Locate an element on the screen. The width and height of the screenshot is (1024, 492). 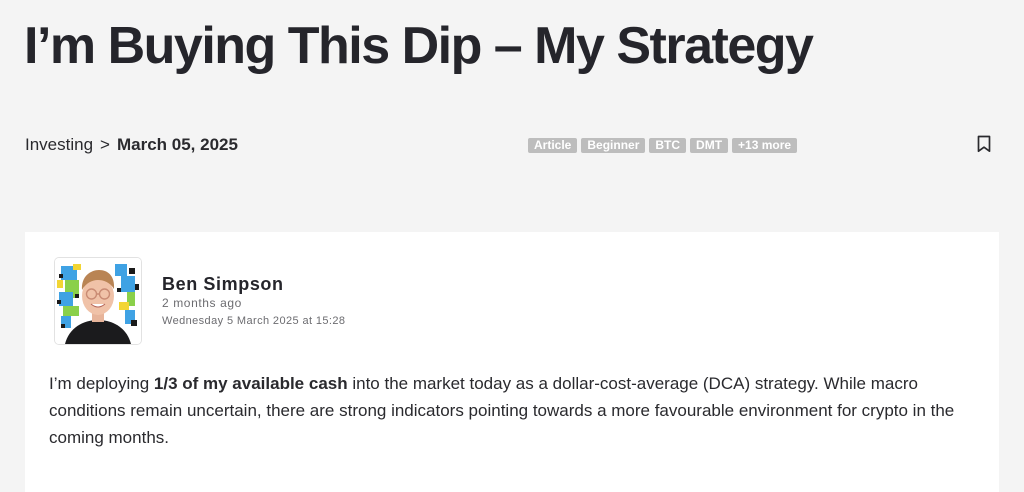
tag-beginner: Beginner is located at coordinates (613, 145).